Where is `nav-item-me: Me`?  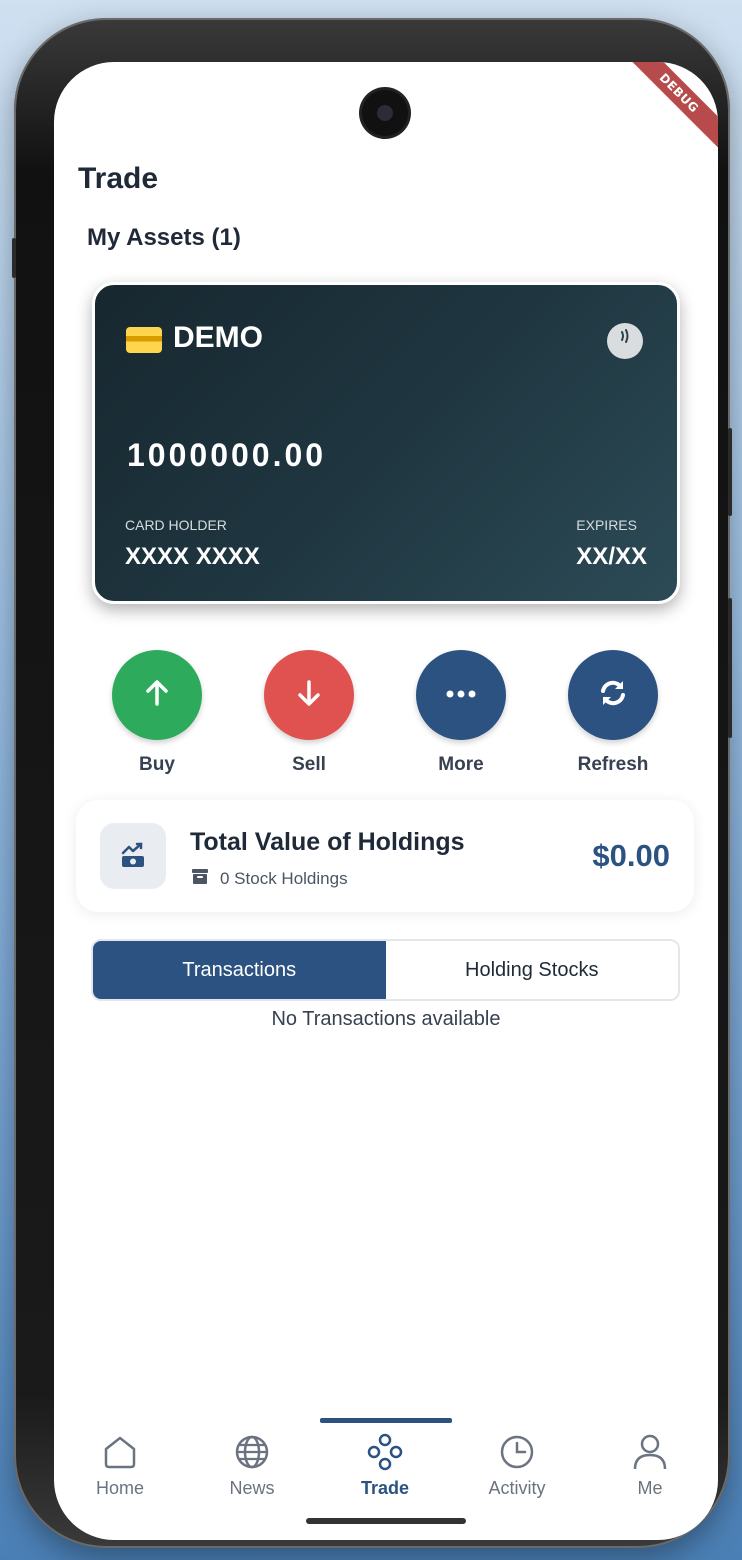
nav-item-me: Me is located at coordinates (650, 1464).